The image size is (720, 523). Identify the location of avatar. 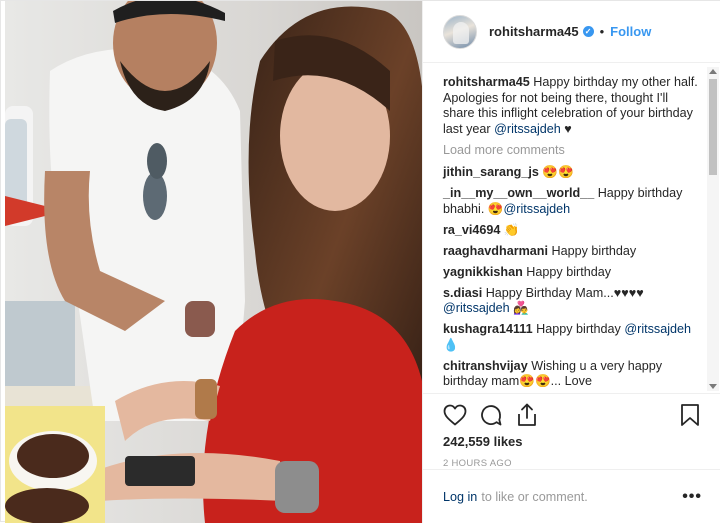
(460, 31).